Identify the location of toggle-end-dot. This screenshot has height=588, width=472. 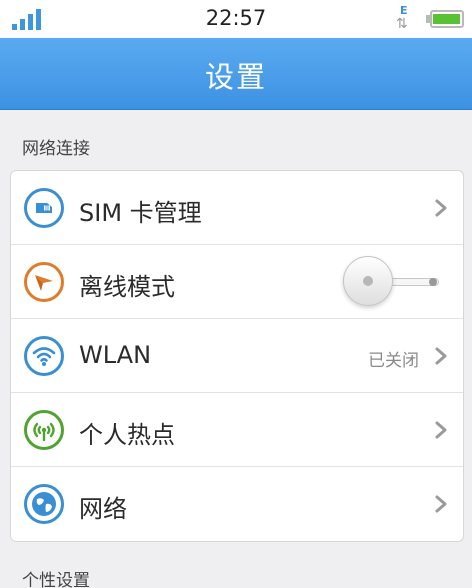
(433, 282).